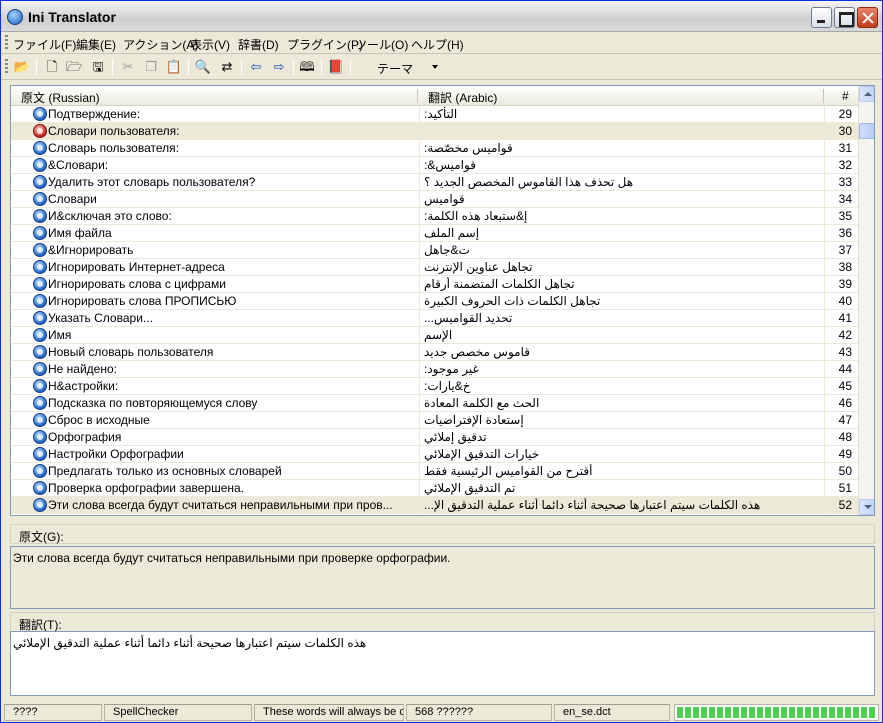 The width and height of the screenshot is (883, 723). I want to click on table-row: Подтверждение: التأكيد: 29, so click(434, 114).